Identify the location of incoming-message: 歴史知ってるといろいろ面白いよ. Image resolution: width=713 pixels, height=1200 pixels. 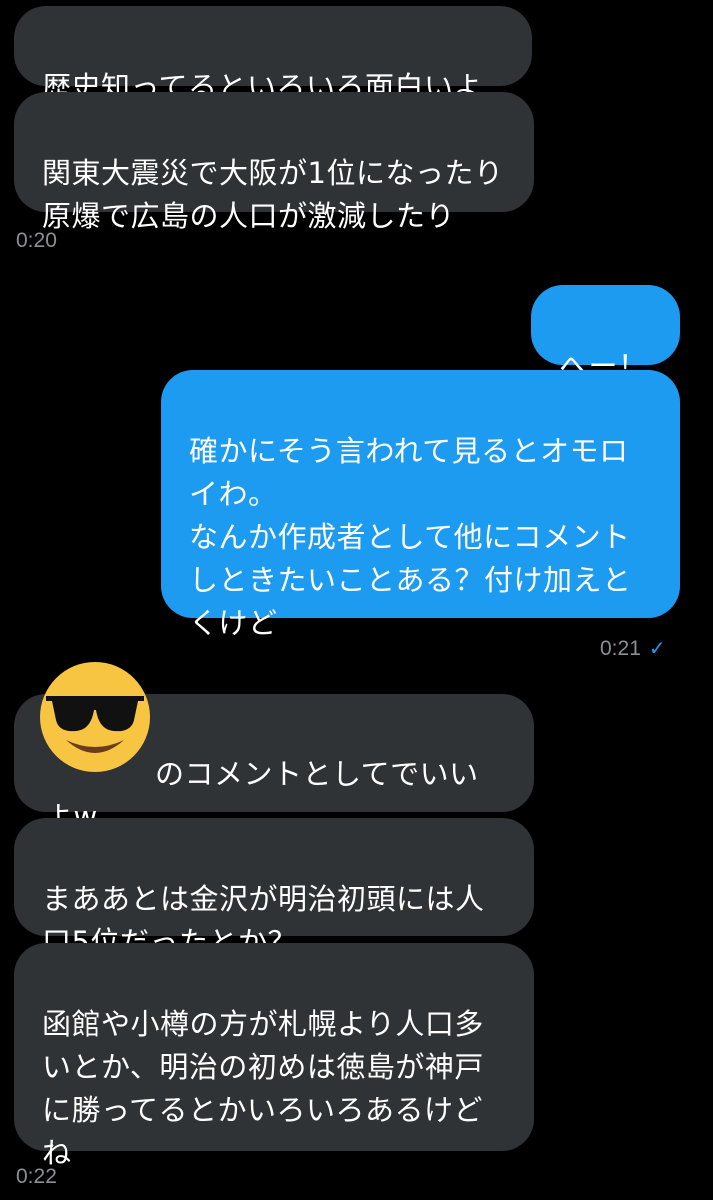
(273, 55).